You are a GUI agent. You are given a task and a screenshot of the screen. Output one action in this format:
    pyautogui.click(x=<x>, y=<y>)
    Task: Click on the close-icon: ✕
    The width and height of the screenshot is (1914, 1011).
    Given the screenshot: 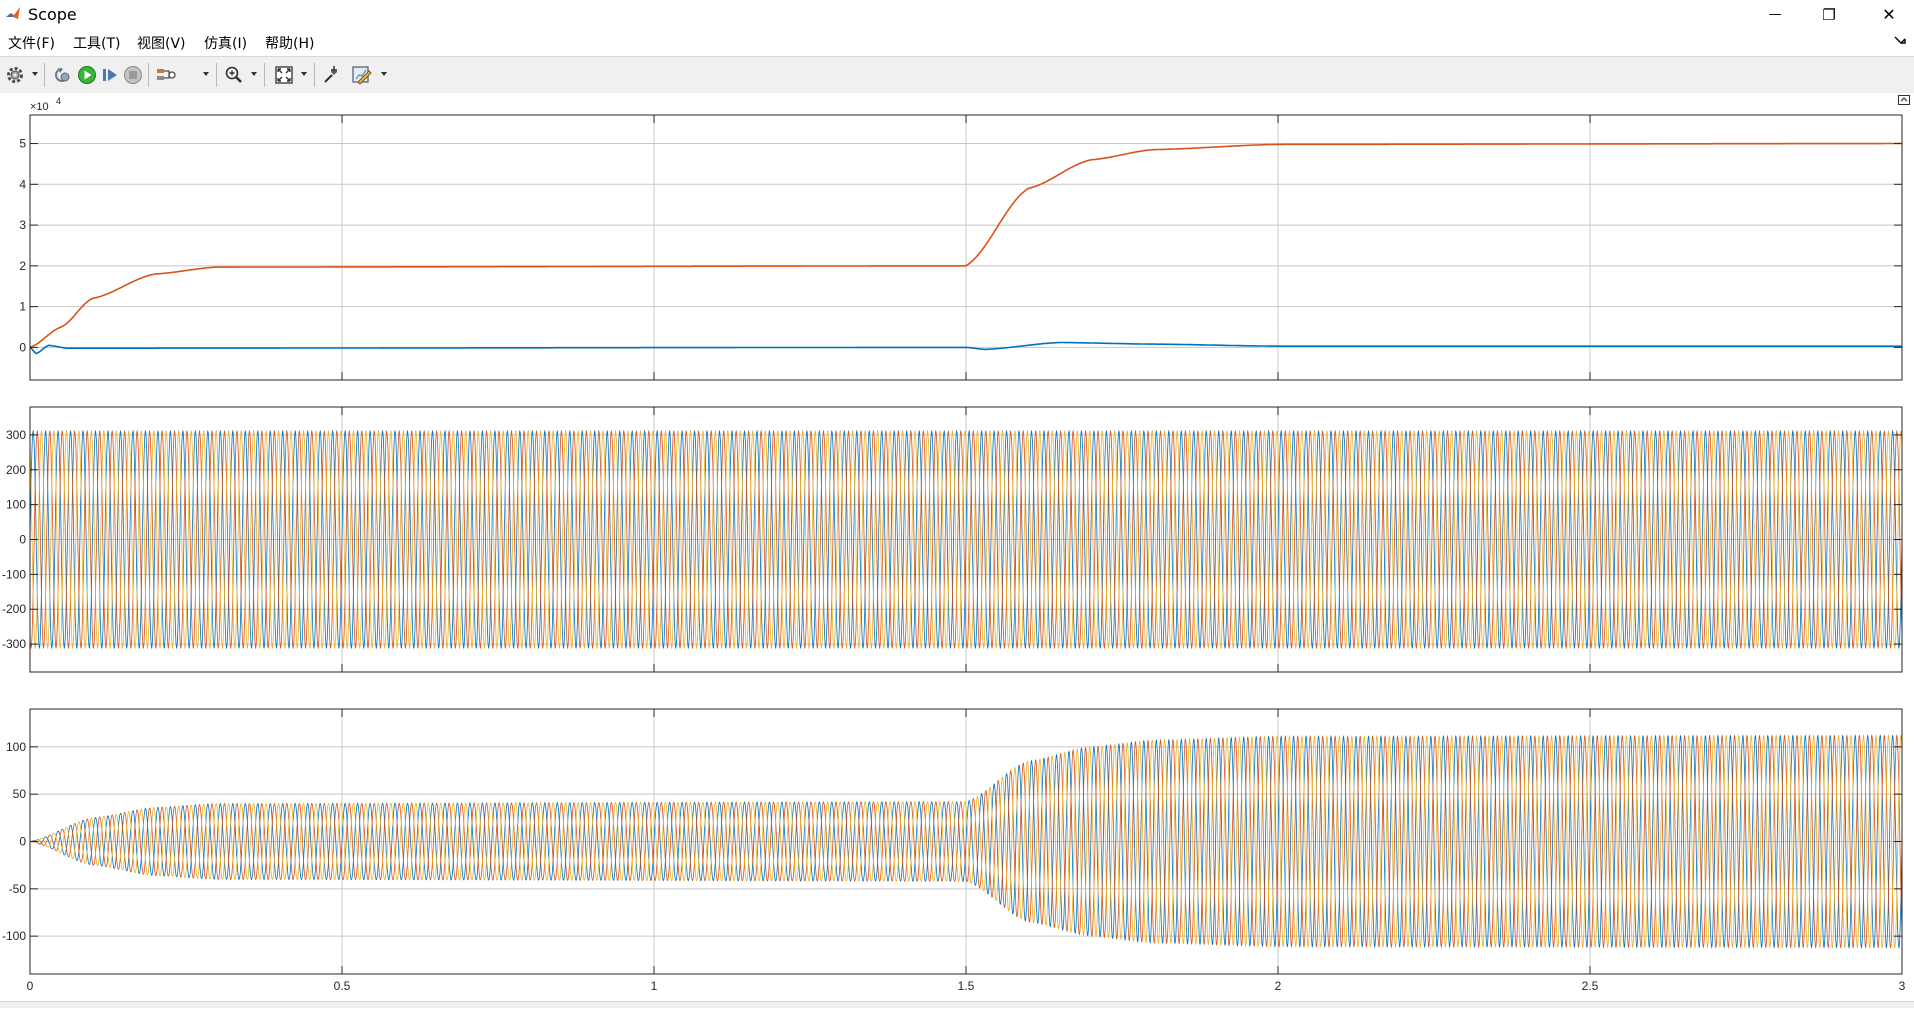 What is the action you would take?
    pyautogui.click(x=1889, y=14)
    